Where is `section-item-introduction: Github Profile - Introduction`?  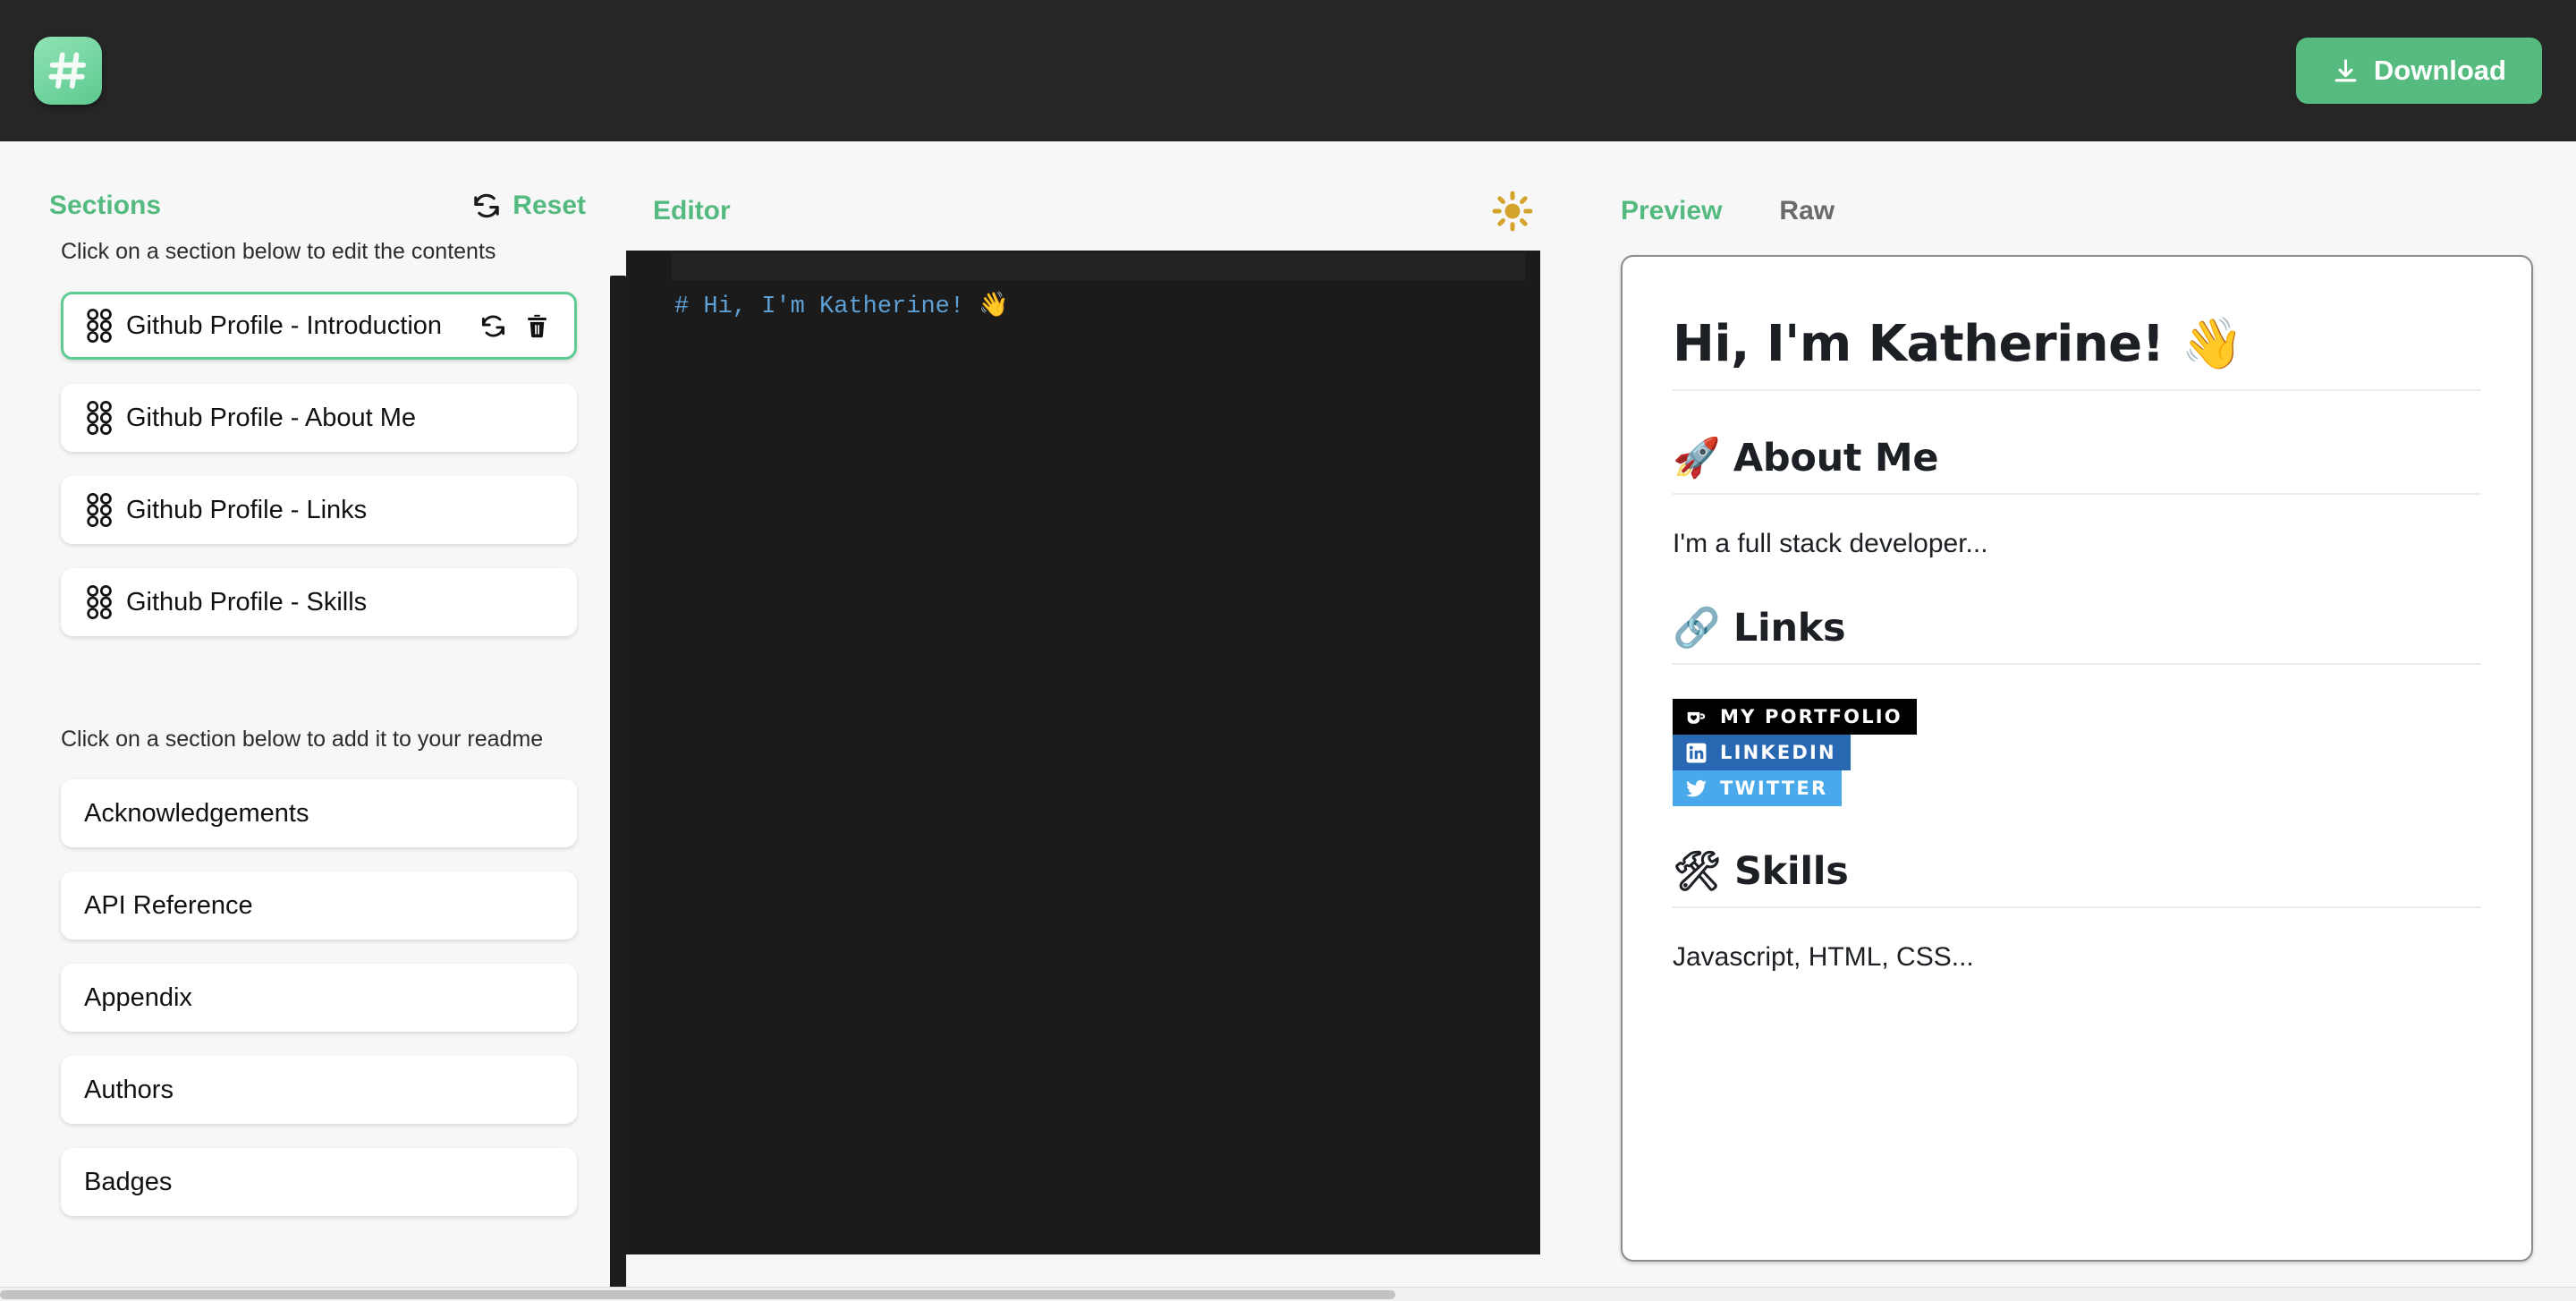 section-item-introduction: Github Profile - Introduction is located at coordinates (319, 326).